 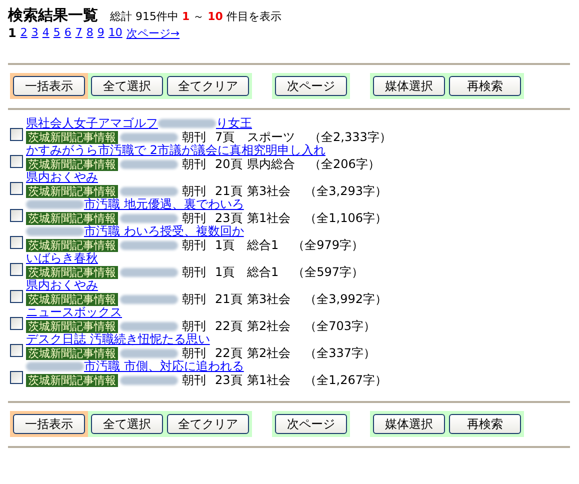 What do you see at coordinates (78, 33) in the screenshot?
I see `page-link: 7` at bounding box center [78, 33].